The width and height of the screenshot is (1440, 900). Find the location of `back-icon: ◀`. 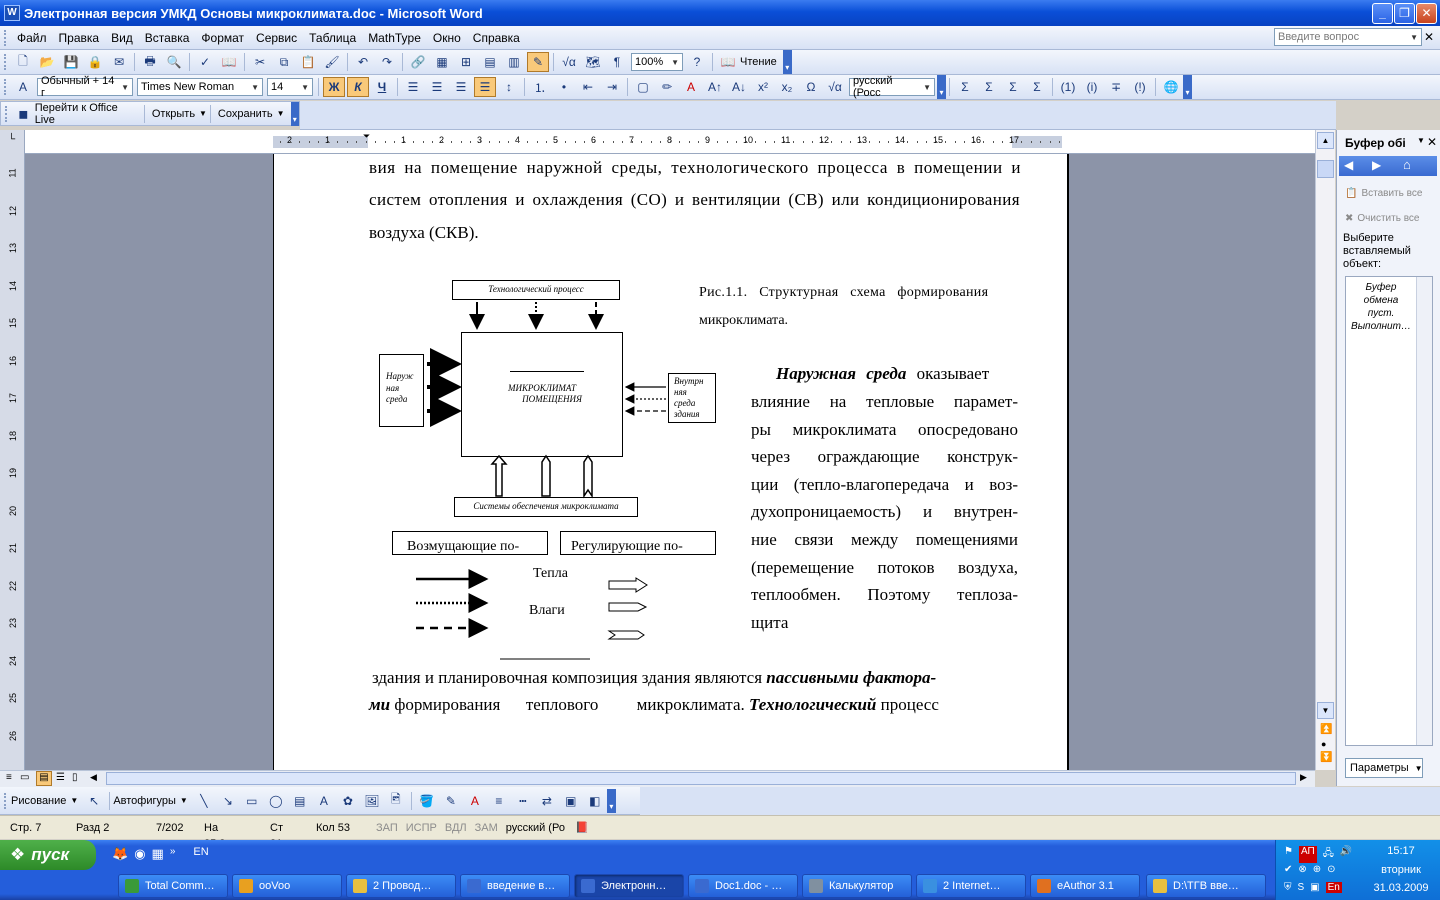

back-icon: ◀ is located at coordinates (1348, 165).